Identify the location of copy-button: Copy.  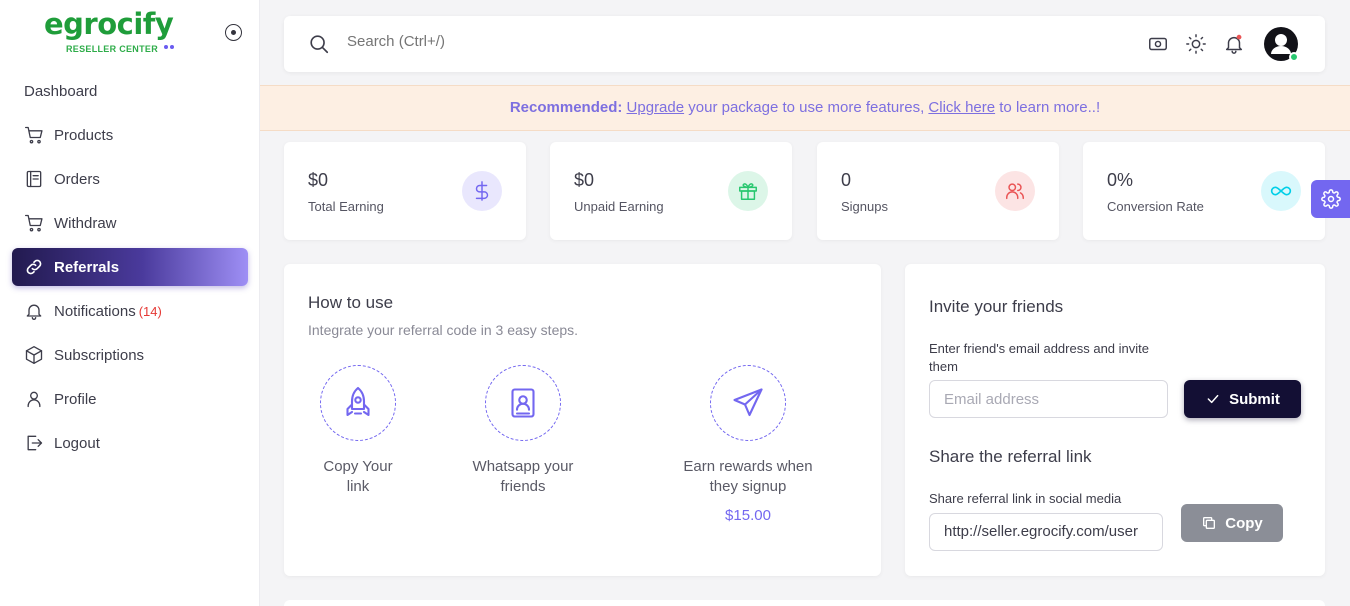
(1232, 523).